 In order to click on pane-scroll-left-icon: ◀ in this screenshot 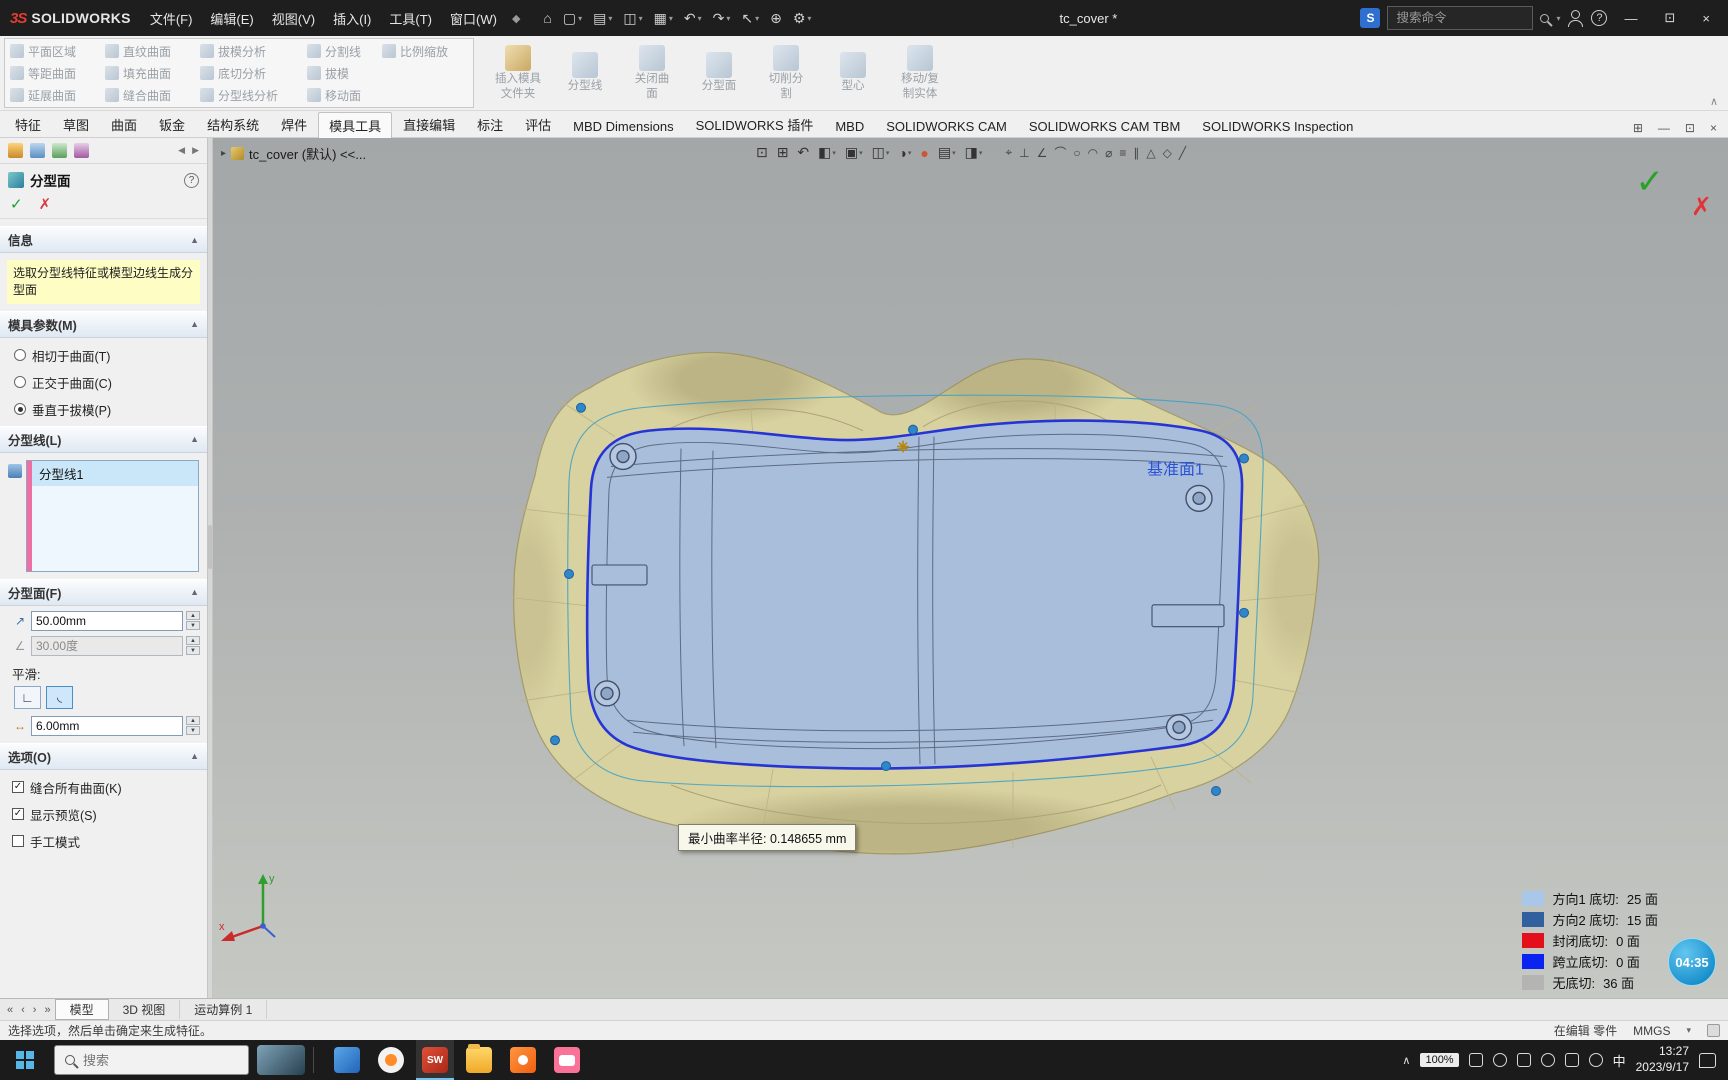, I will do `click(181, 150)`.